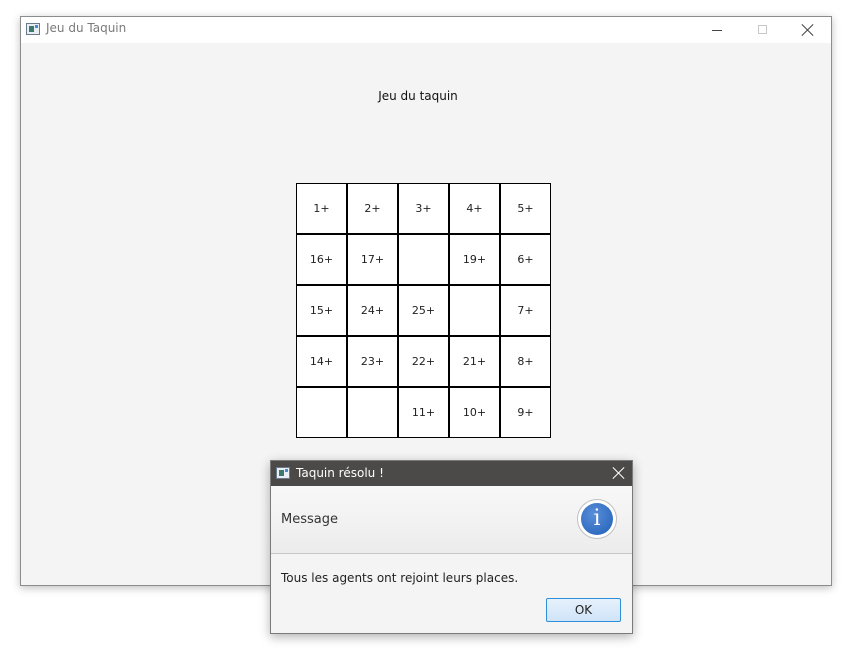 The image size is (854, 658). Describe the element at coordinates (321, 361) in the screenshot. I see `tile-r4-c1: 14+` at that location.